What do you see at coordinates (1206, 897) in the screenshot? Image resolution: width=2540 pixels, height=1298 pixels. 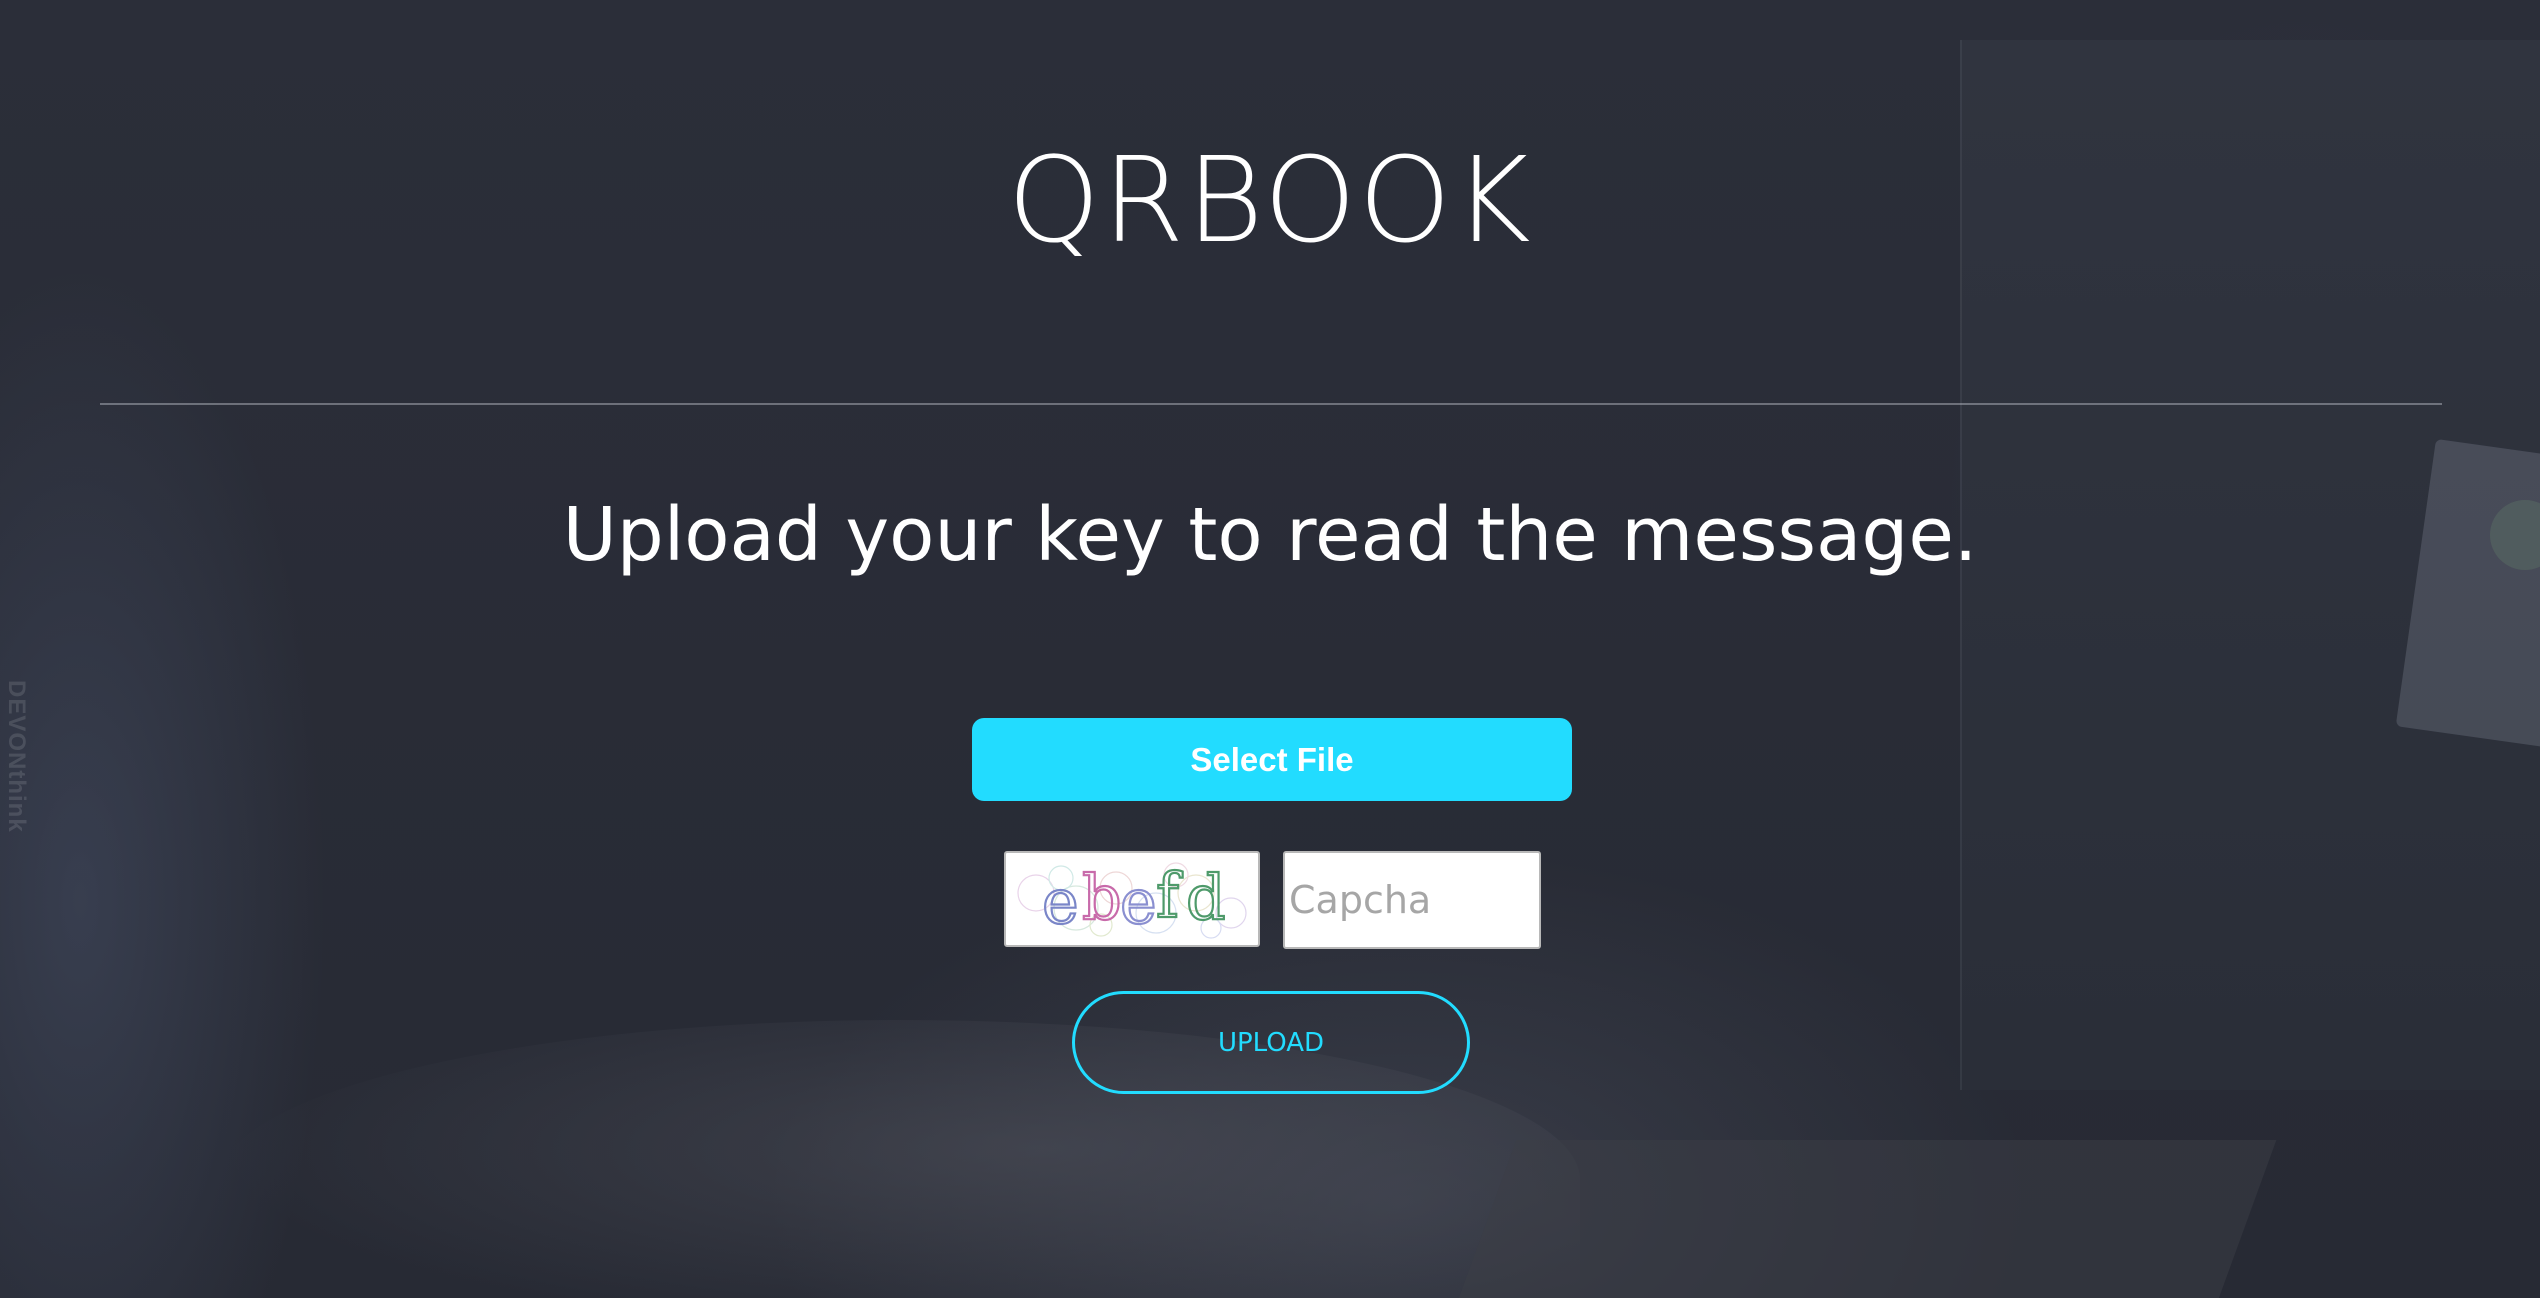 I see `captcha-char: d` at bounding box center [1206, 897].